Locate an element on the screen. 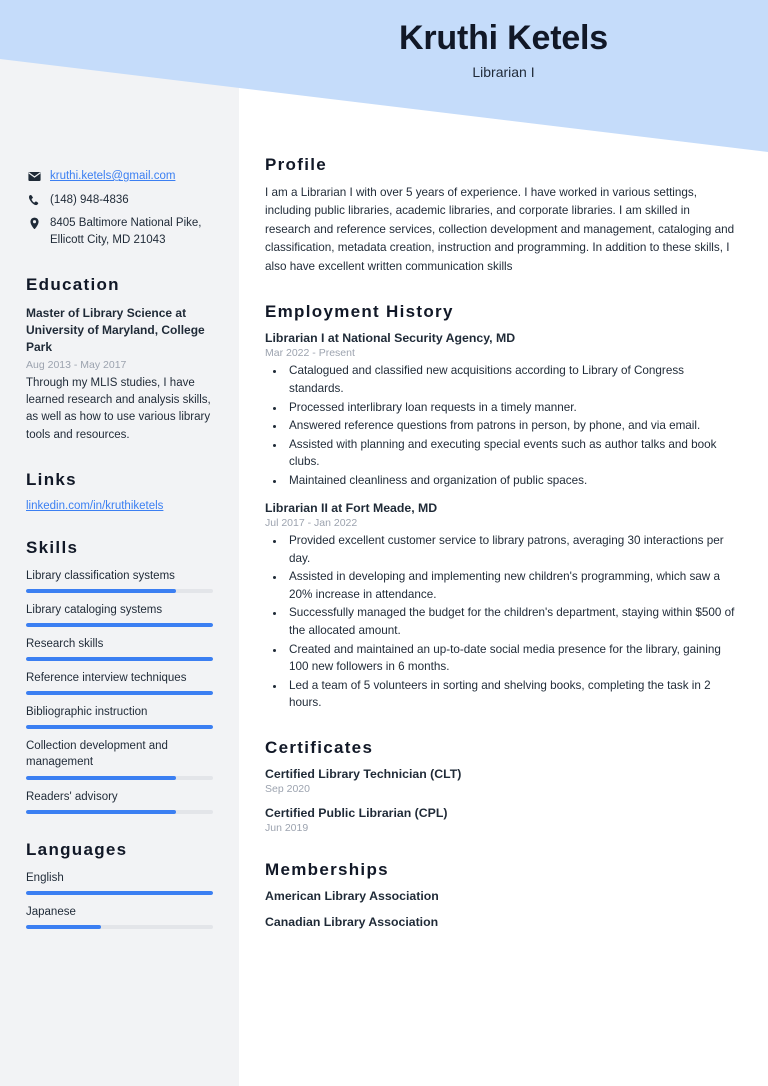 This screenshot has height=1086, width=768. membership-entry: Canadian Library Association is located at coordinates (352, 921).